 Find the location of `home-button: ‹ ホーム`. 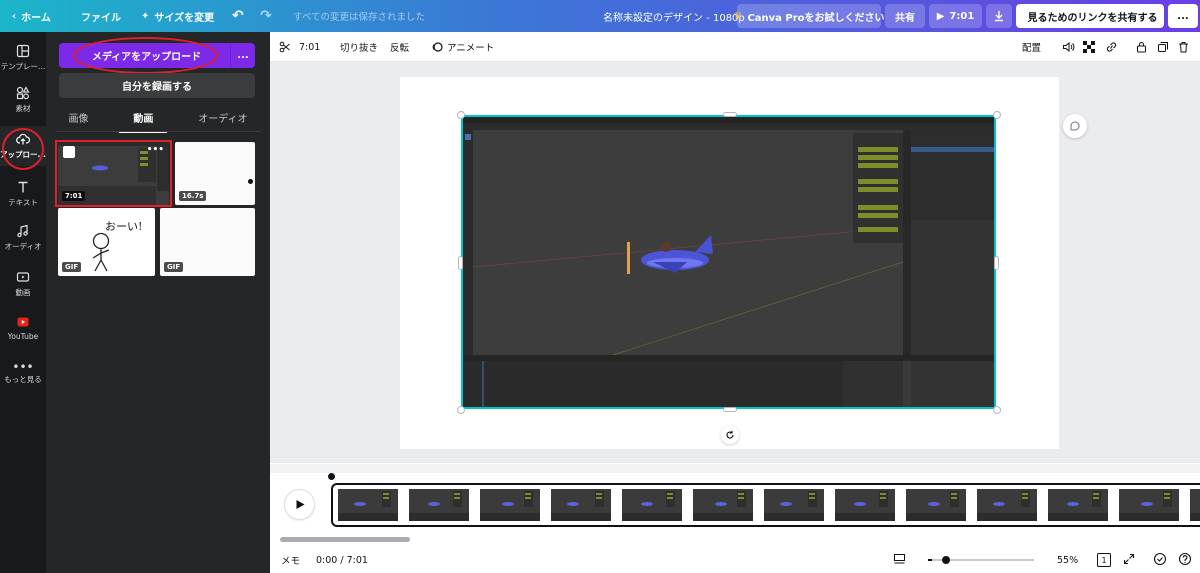

home-button: ‹ ホーム is located at coordinates (31, 16).